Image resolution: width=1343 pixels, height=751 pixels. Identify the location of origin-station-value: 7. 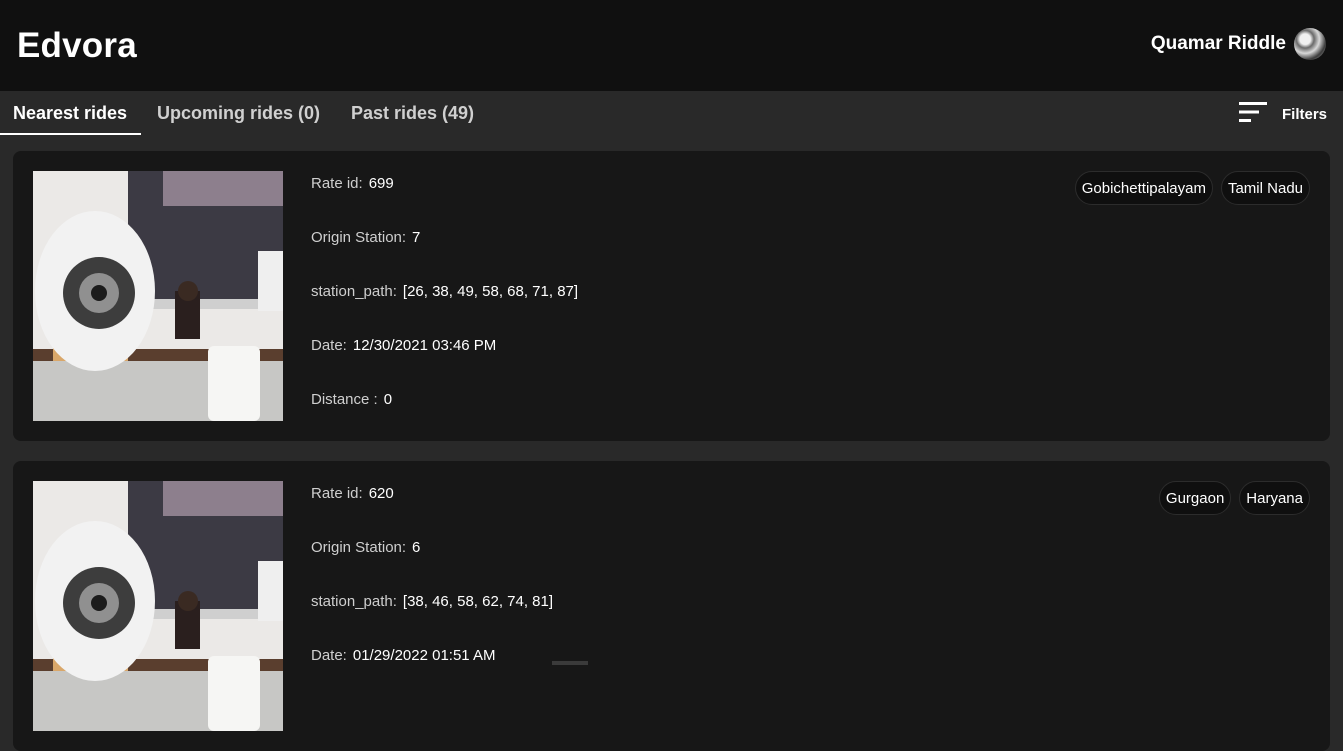
(416, 237).